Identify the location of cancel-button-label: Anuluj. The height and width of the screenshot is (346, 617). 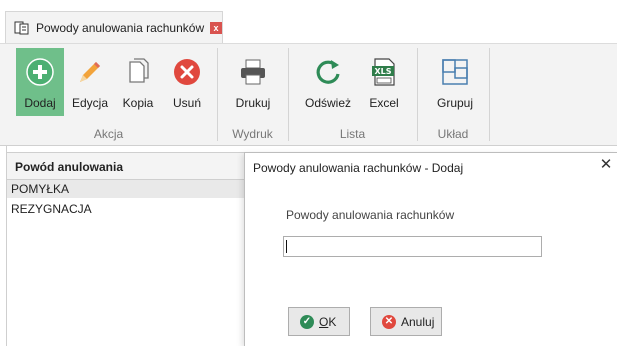
(418, 322).